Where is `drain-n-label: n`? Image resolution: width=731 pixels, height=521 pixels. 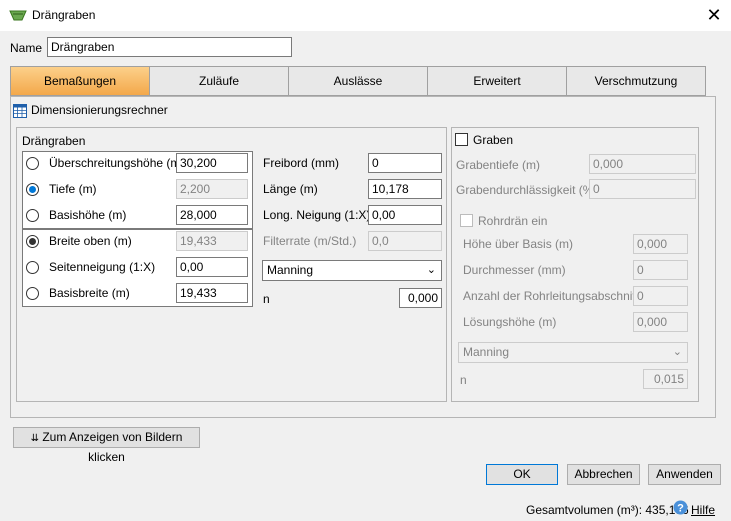
drain-n-label: n is located at coordinates (266, 299).